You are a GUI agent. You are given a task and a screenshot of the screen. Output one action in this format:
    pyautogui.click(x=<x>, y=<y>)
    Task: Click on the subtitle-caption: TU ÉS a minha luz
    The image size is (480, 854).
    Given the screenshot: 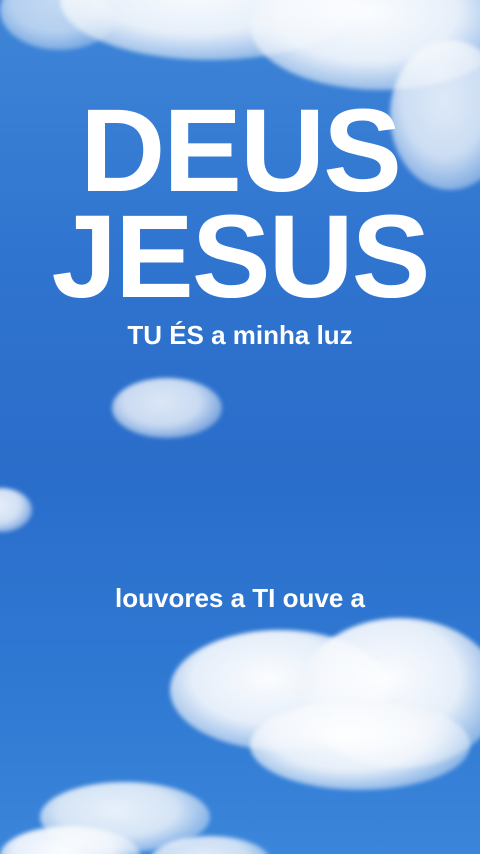 What is the action you would take?
    pyautogui.click(x=240, y=335)
    